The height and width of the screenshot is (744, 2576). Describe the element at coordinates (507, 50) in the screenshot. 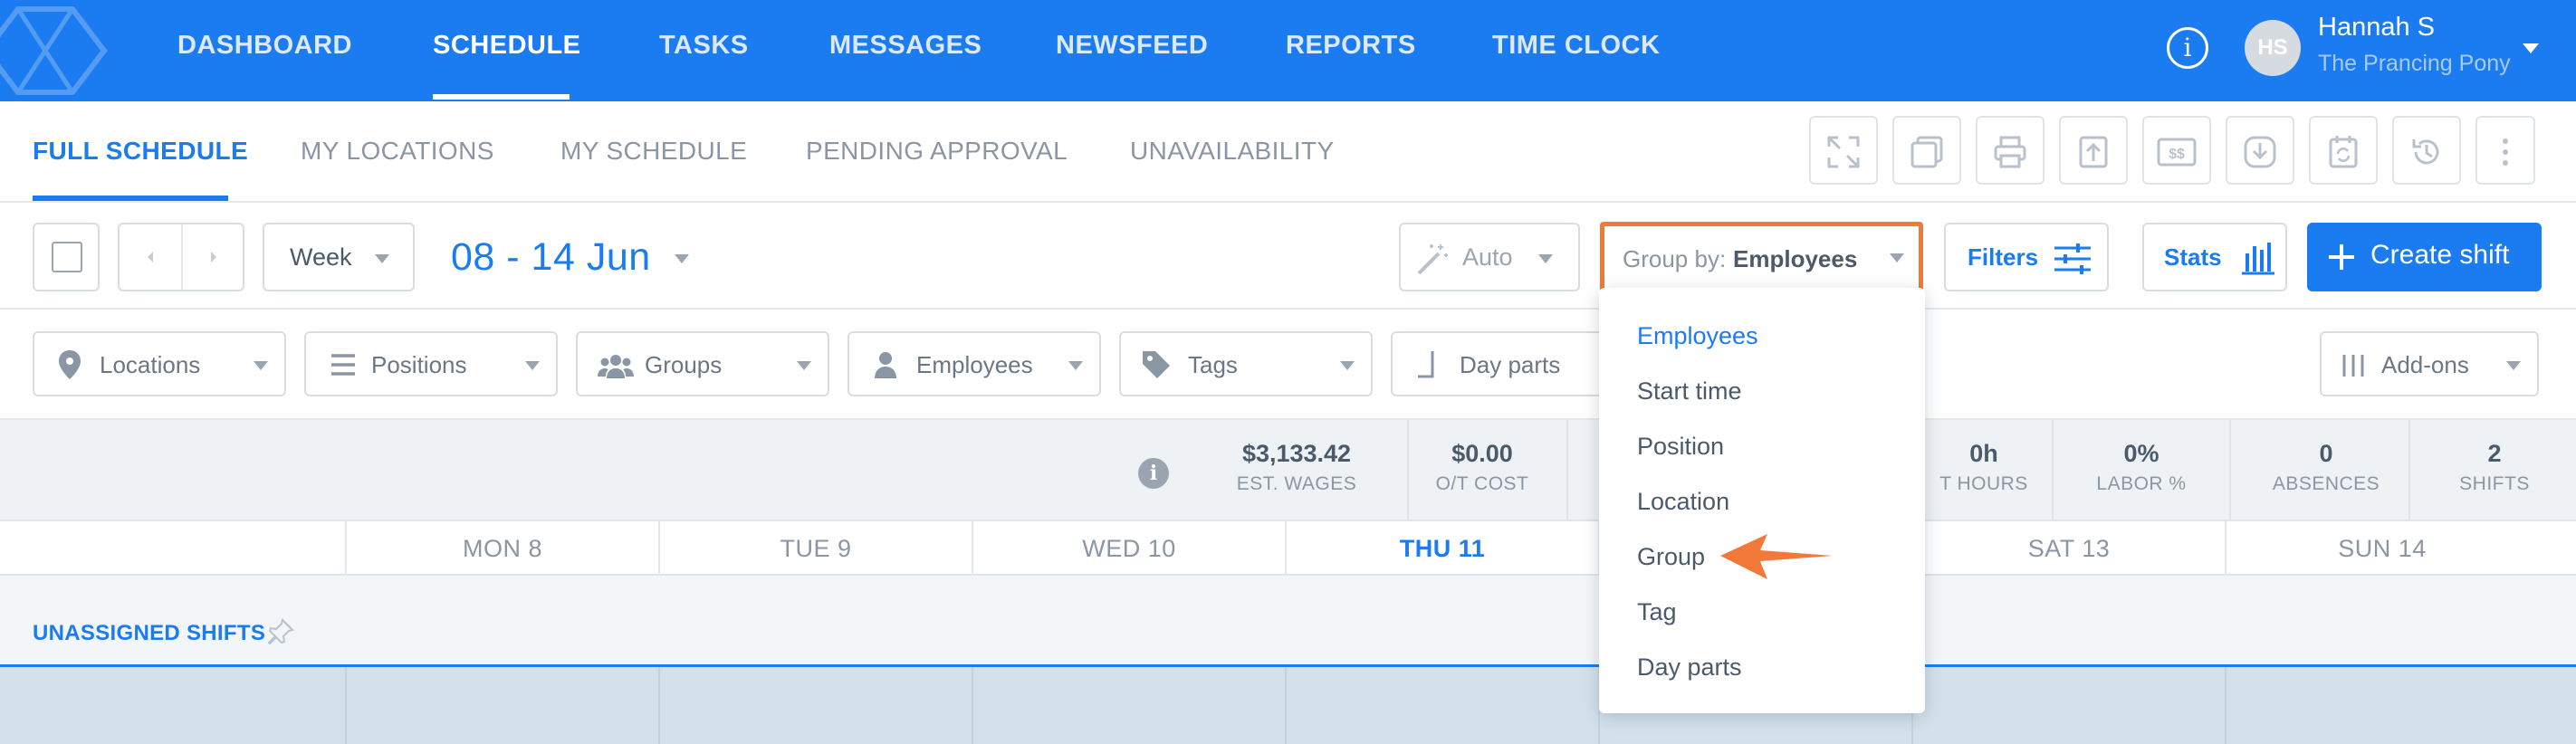

I see `nav-schedule: SCHEDULE` at that location.